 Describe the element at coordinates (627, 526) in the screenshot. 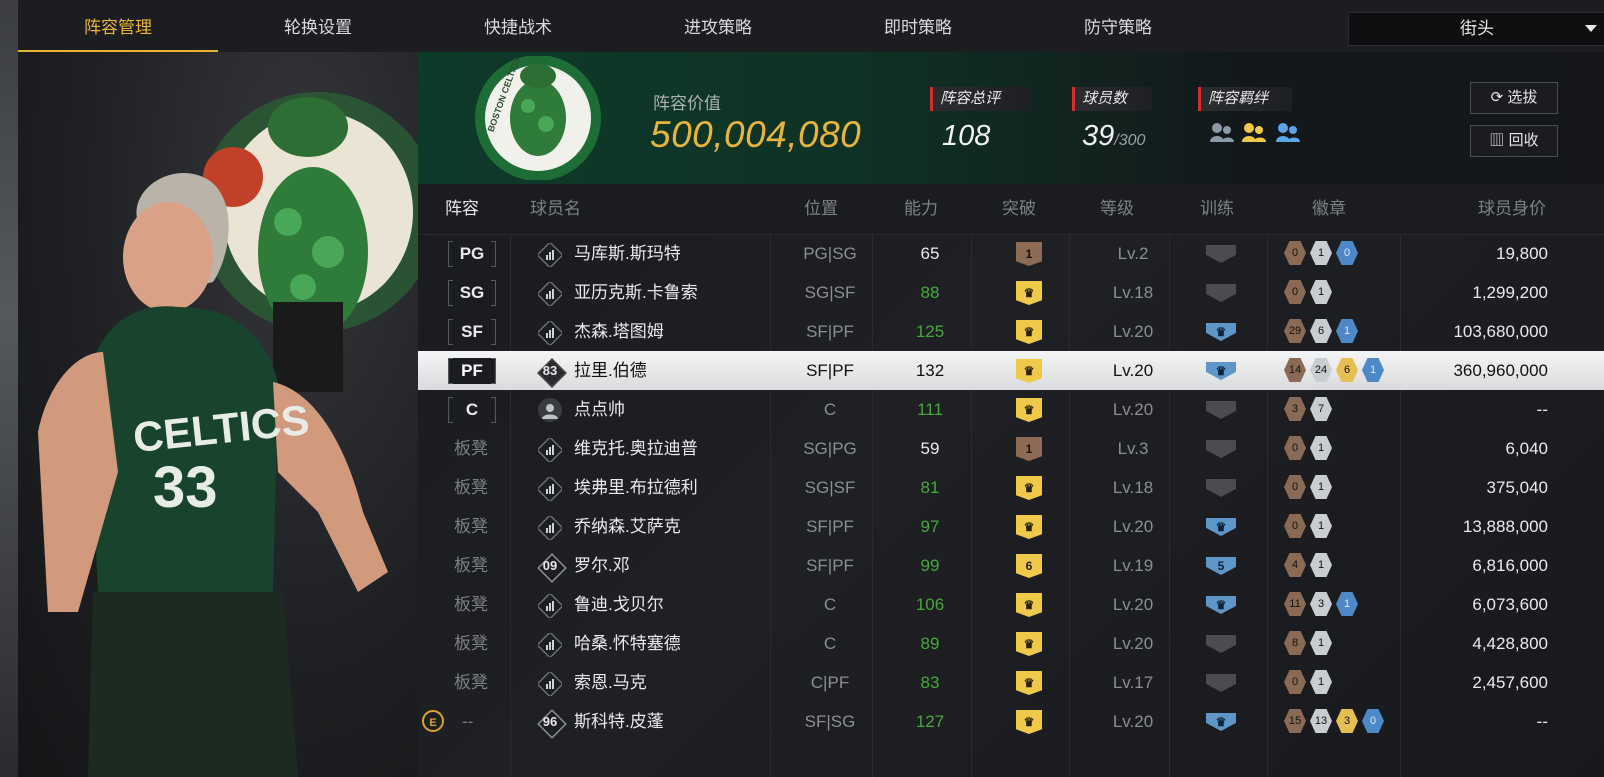

I see `player-name: 乔纳森.艾萨克` at that location.